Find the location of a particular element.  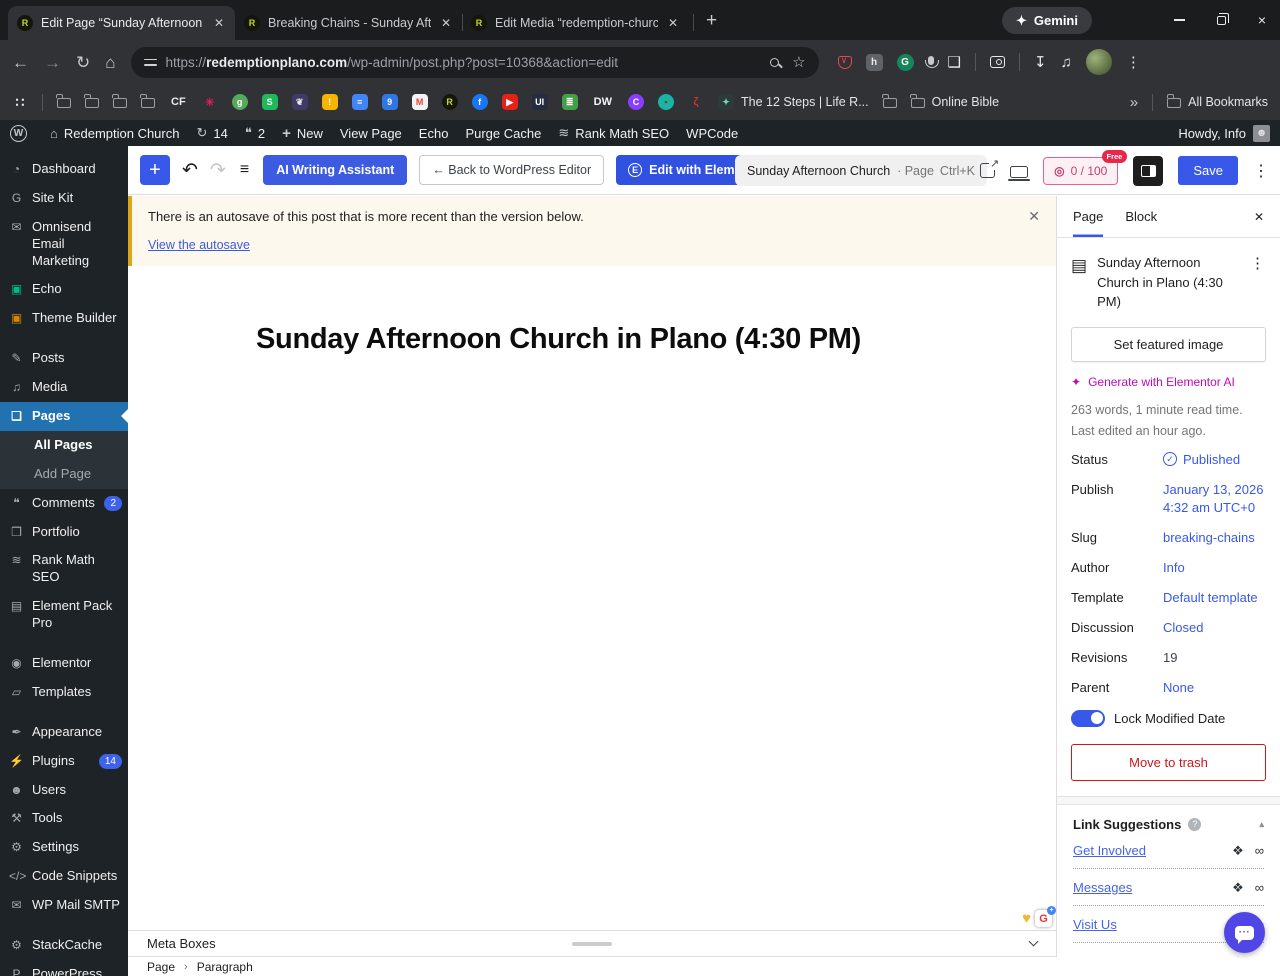

sidebar-menu-item: ❒ Portfolio is located at coordinates (64, 532).